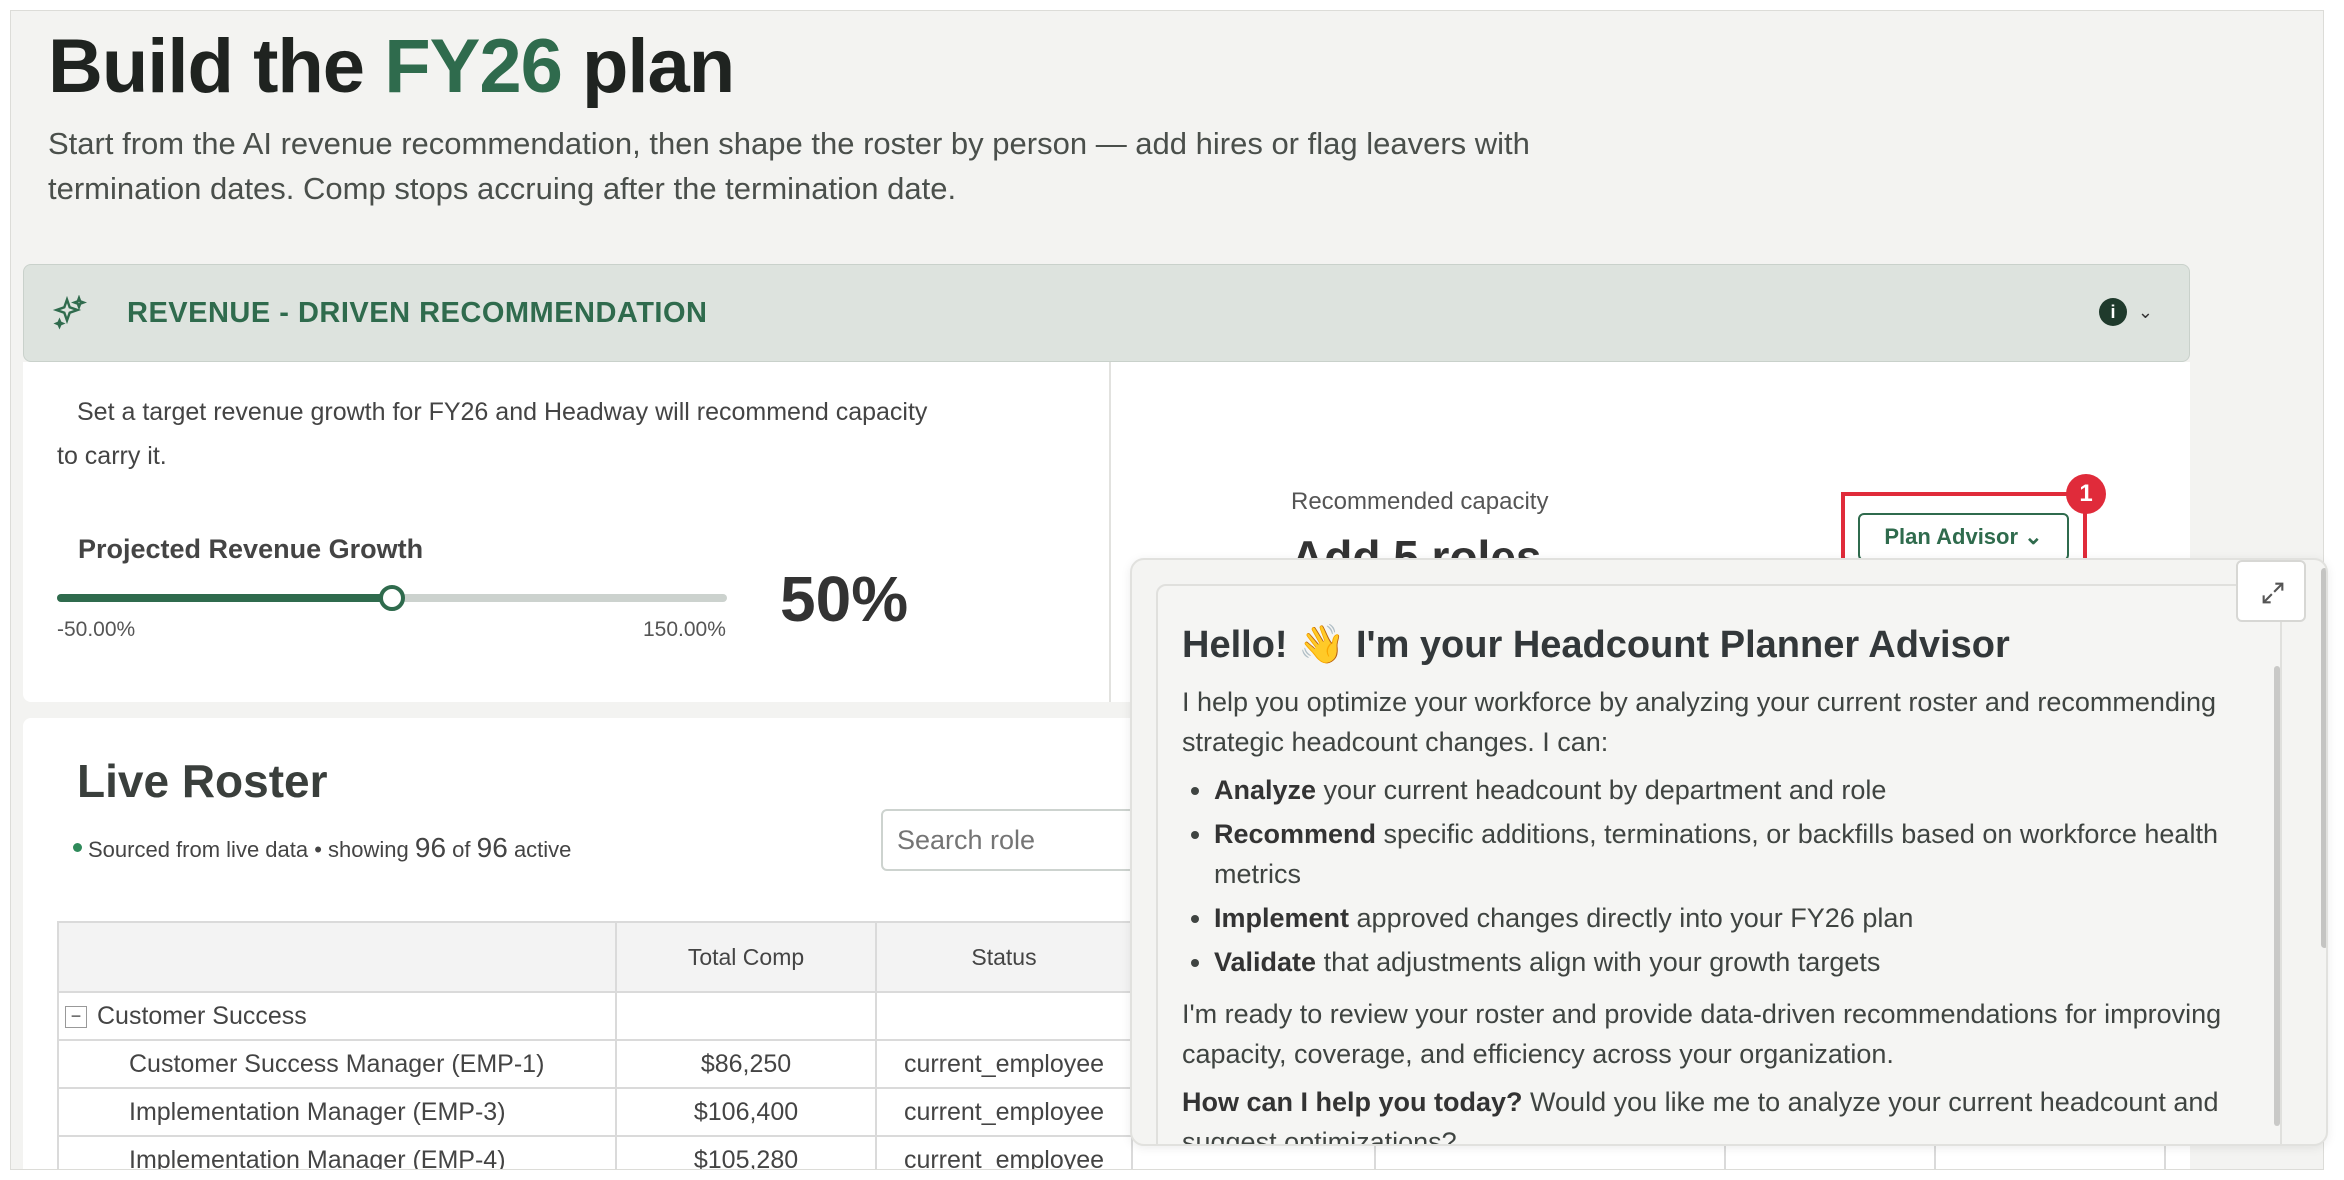 The image size is (2344, 1180). Describe the element at coordinates (361, 849) in the screenshot. I see `showing-prefix: • showing` at that location.